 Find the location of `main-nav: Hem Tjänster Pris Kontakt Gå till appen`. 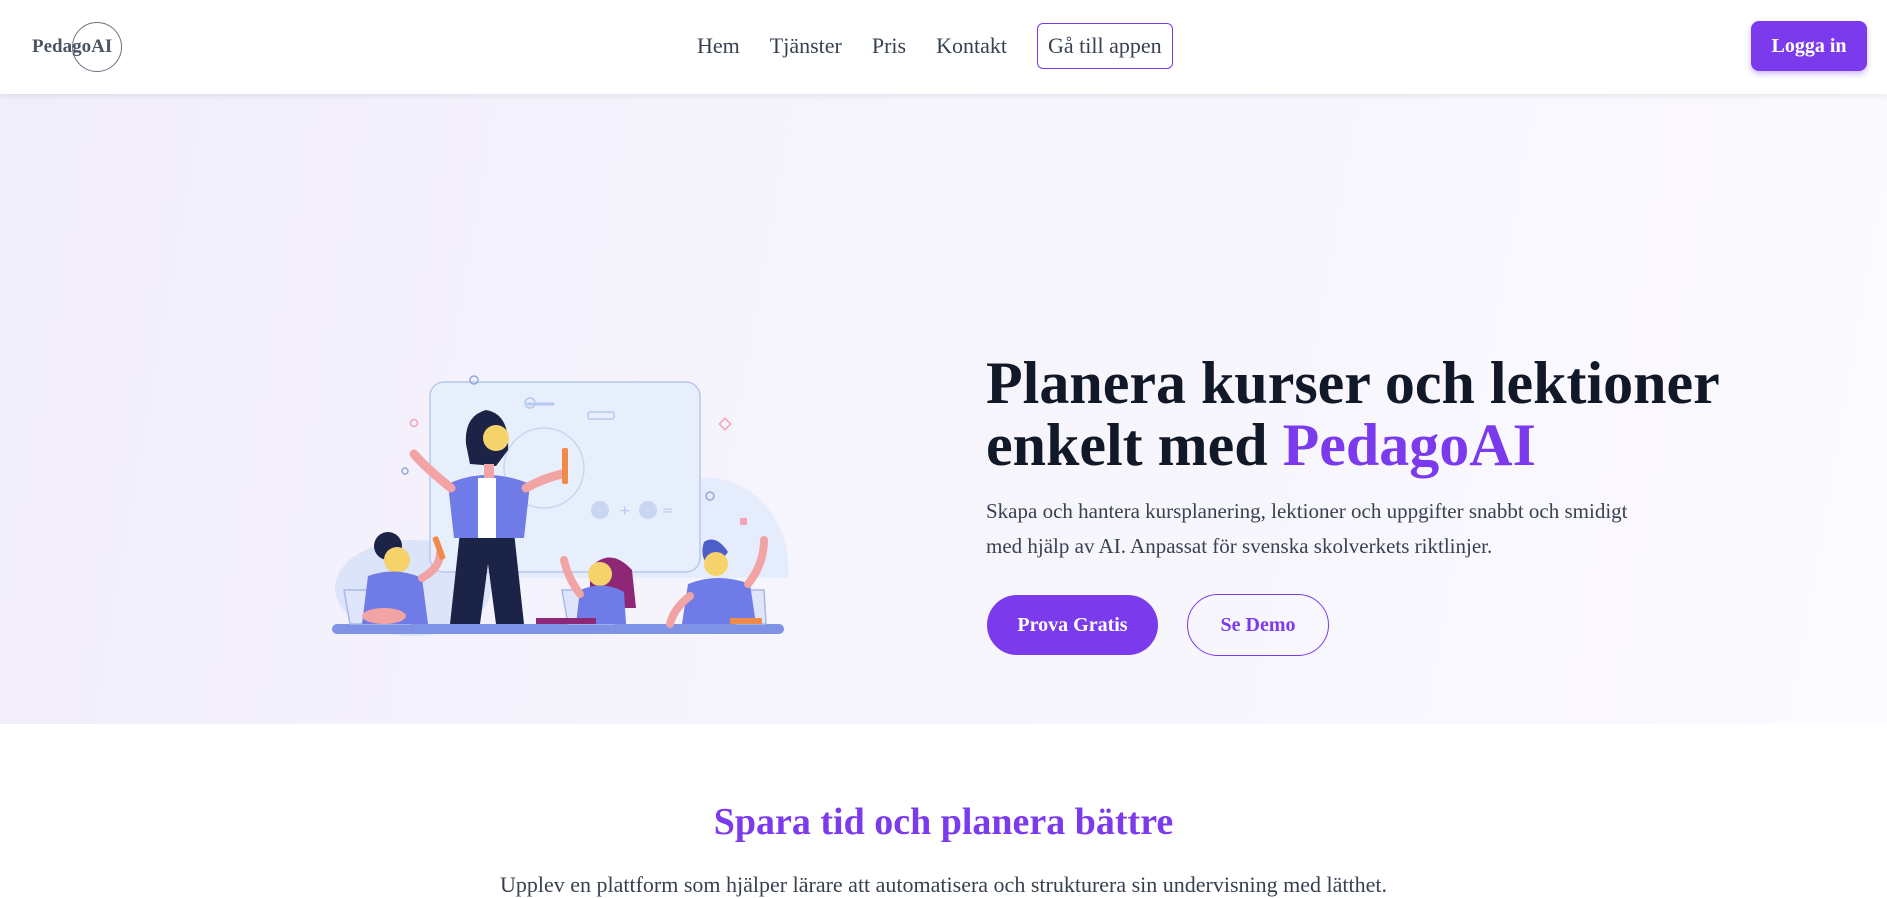

main-nav: Hem Tjänster Pris Kontakt Gå till appen is located at coordinates (935, 46).